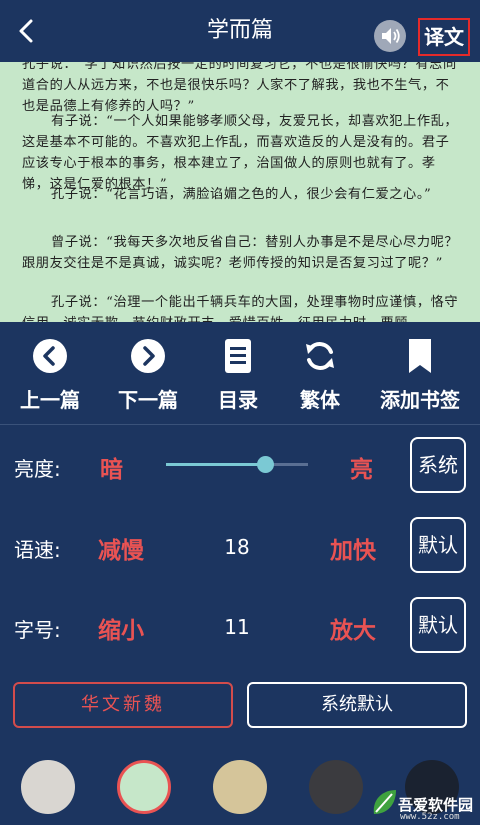  Describe the element at coordinates (421, 802) in the screenshot. I see `watermark: 吾爱软件园 www.52z.com` at that location.